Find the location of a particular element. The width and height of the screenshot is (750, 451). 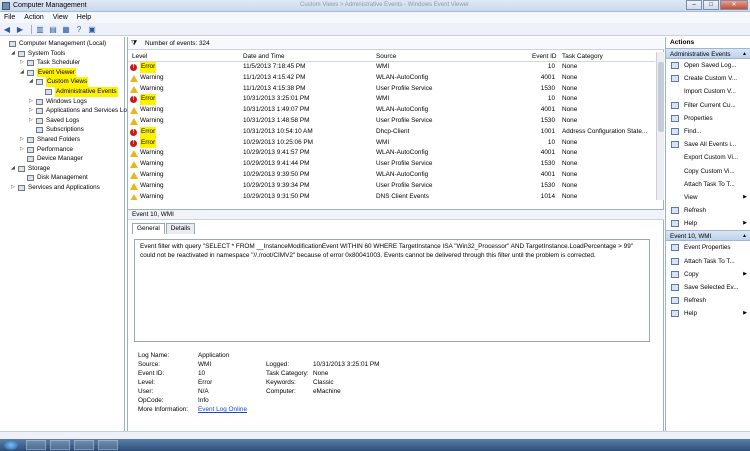

tree-node: ▷ Applications and Services Logs is located at coordinates (67, 111).